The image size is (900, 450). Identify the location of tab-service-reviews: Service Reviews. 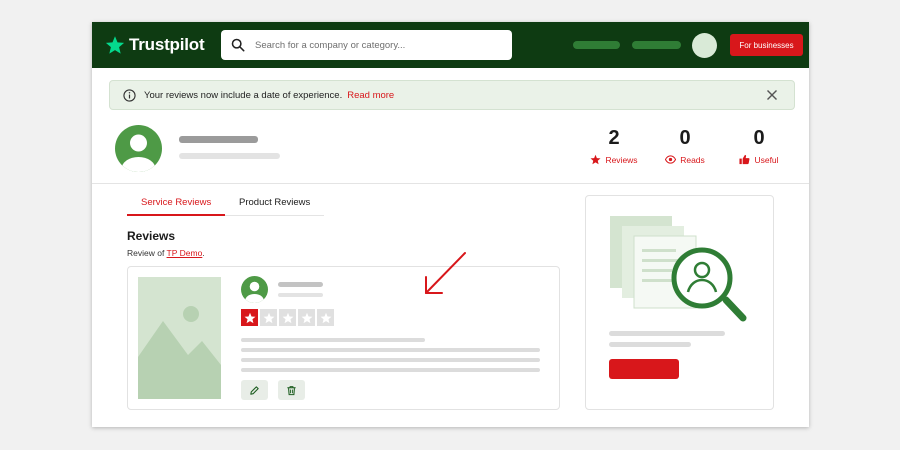
(176, 202).